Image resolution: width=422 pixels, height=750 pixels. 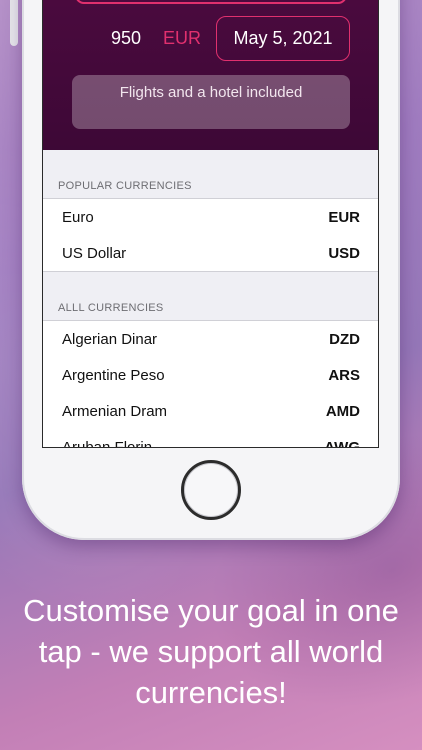 I want to click on divider, so click(x=210, y=271).